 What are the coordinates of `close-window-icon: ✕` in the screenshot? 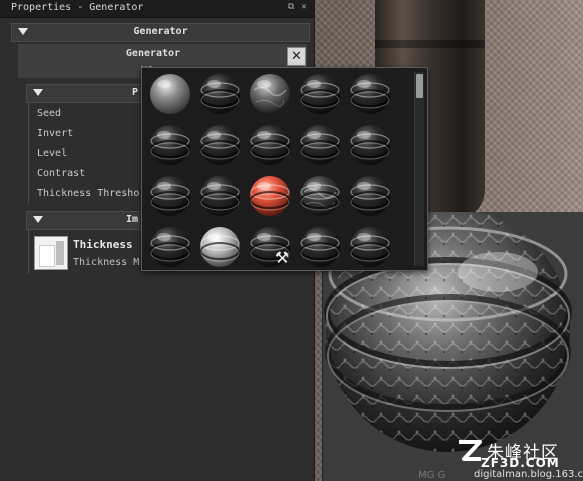 It's located at (304, 7).